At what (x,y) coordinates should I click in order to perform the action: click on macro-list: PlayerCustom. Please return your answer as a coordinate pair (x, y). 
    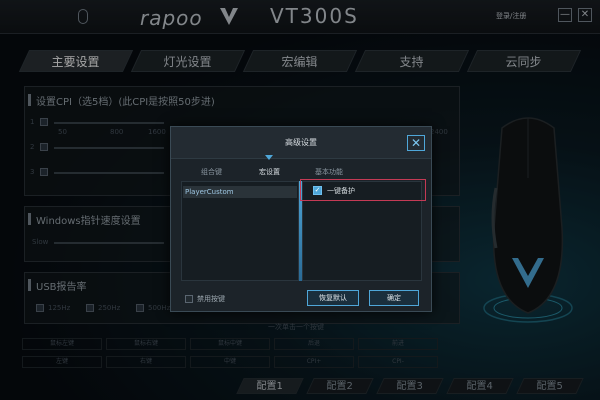
    Looking at the image, I should click on (240, 231).